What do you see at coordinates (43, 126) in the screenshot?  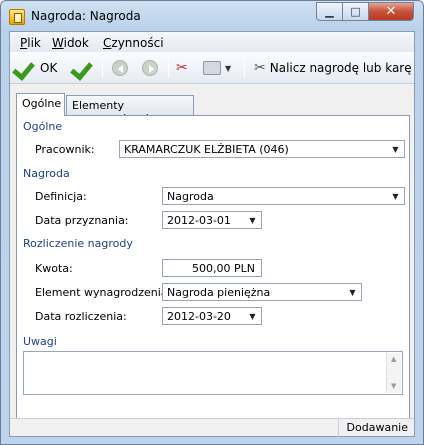 I see `section-general: Ogólne` at bounding box center [43, 126].